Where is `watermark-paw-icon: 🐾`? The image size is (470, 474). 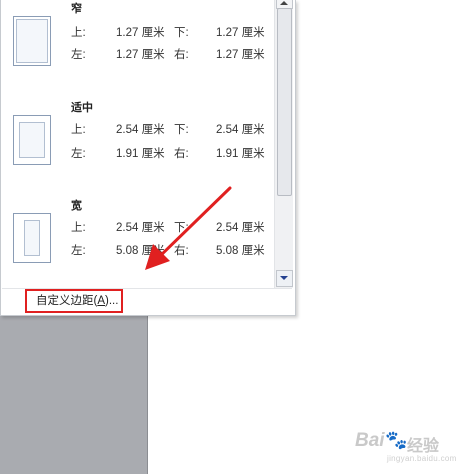 watermark-paw-icon: 🐾 is located at coordinates (396, 440).